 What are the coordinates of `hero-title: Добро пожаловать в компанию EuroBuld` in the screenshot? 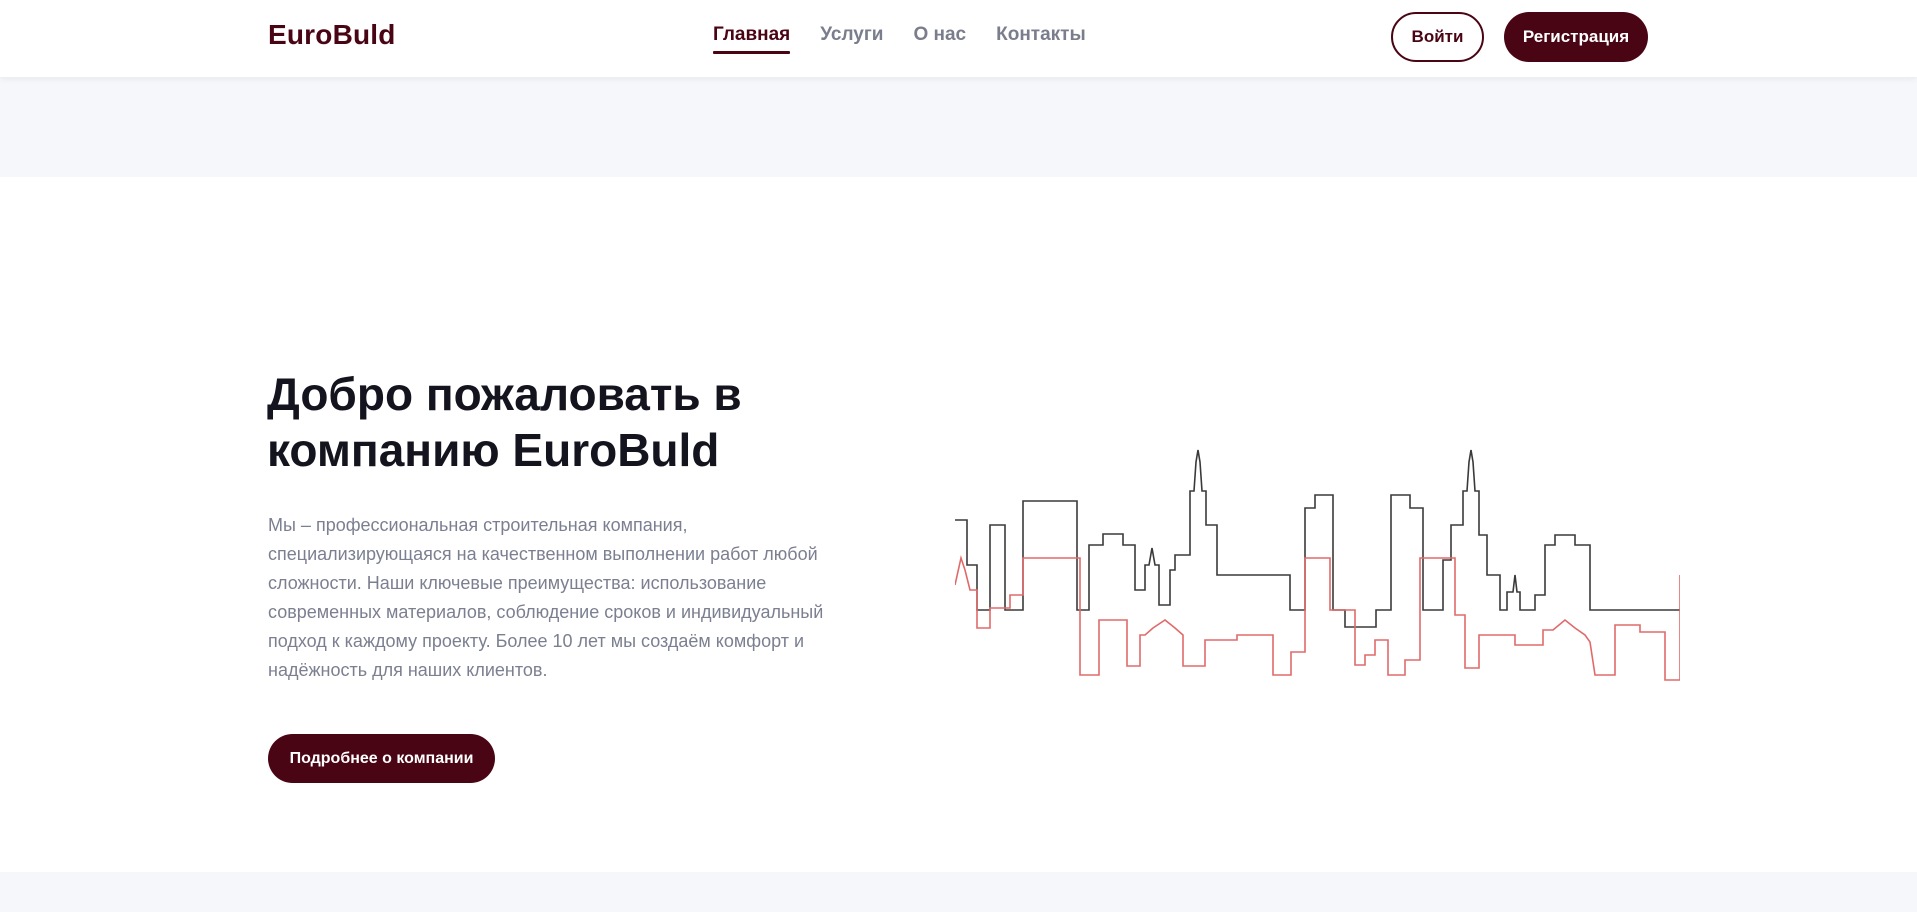 It's located at (504, 422).